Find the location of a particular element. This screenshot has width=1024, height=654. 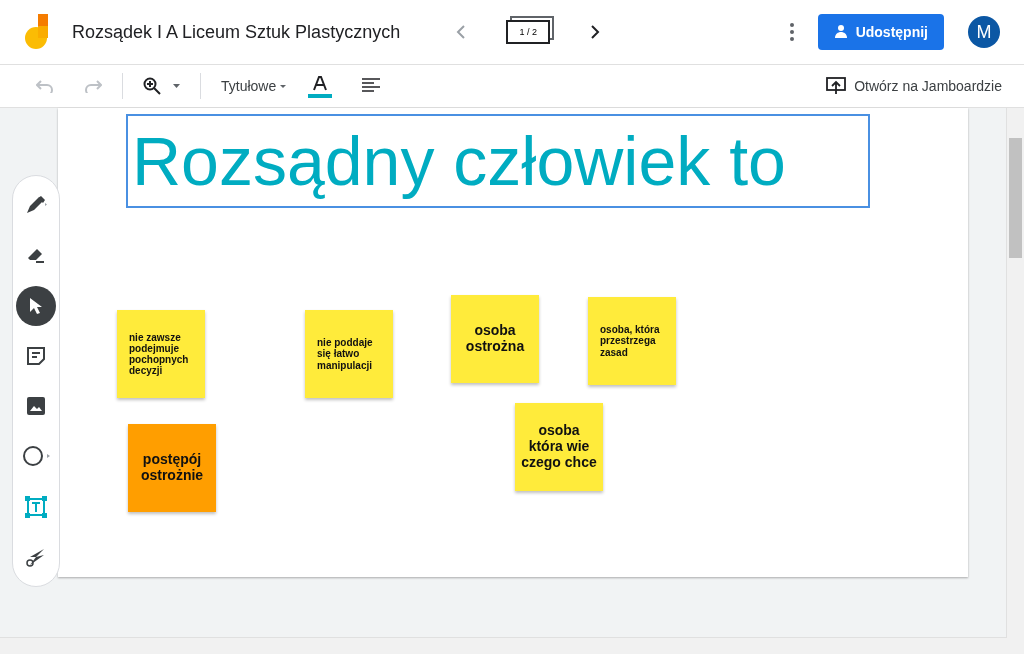

text-align-icon is located at coordinates (371, 86).